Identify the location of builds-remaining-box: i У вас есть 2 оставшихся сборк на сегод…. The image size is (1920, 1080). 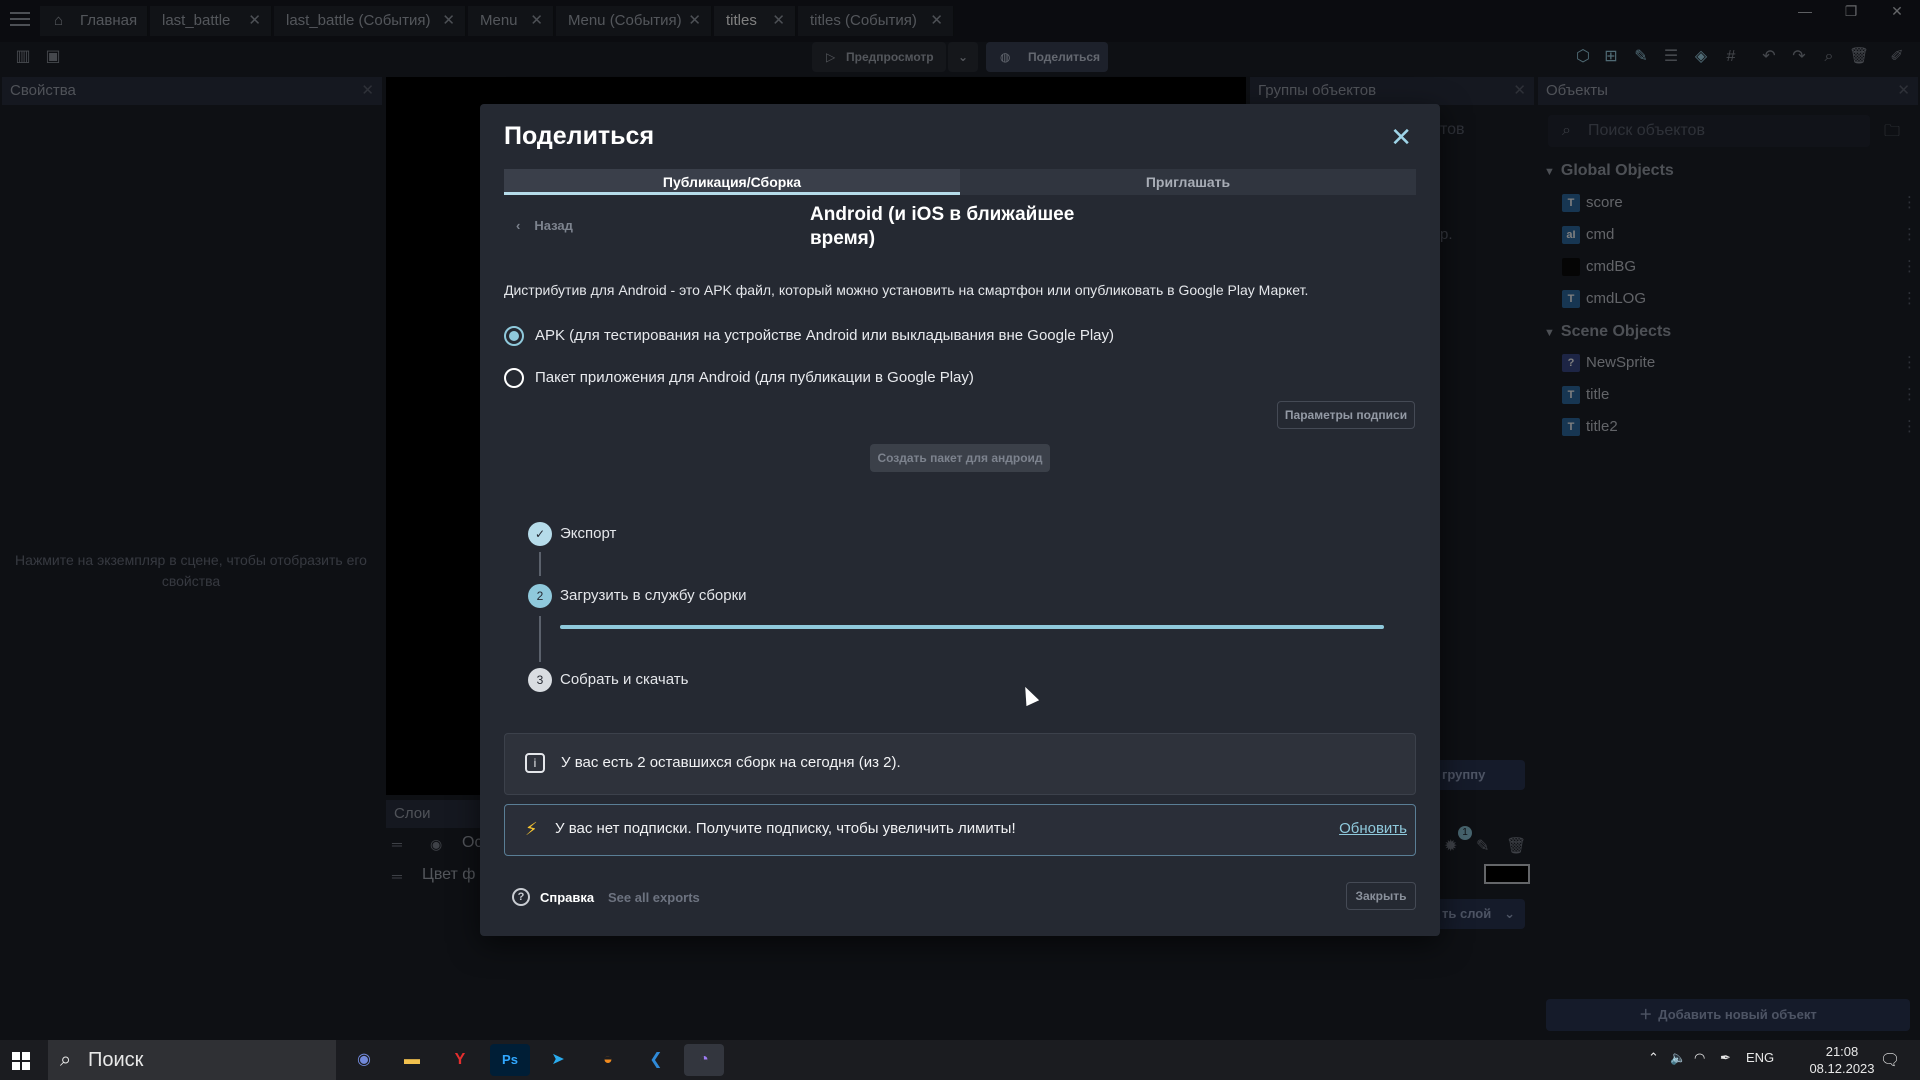
(960, 764).